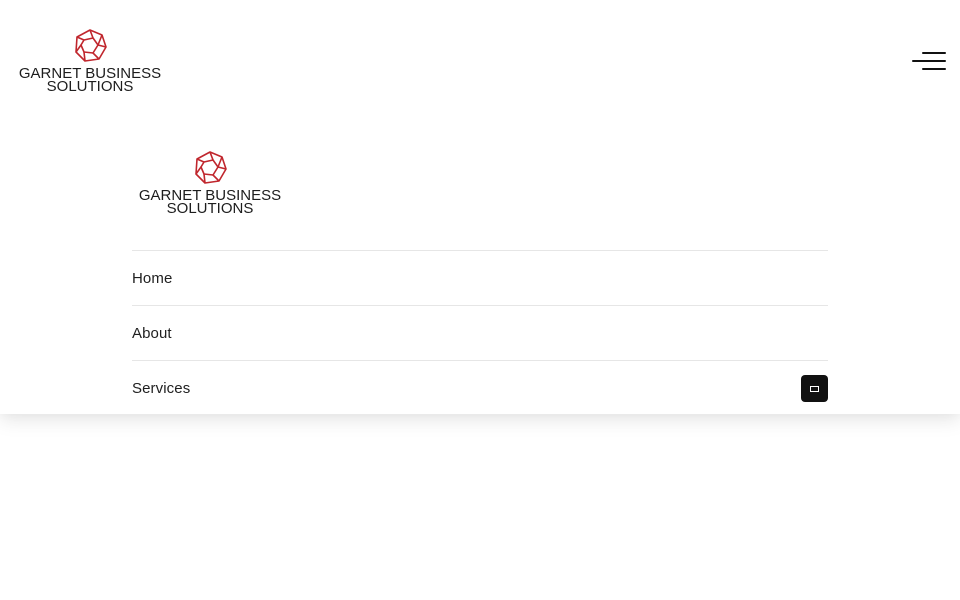  What do you see at coordinates (480, 277) in the screenshot?
I see `nav-item-home: Home` at bounding box center [480, 277].